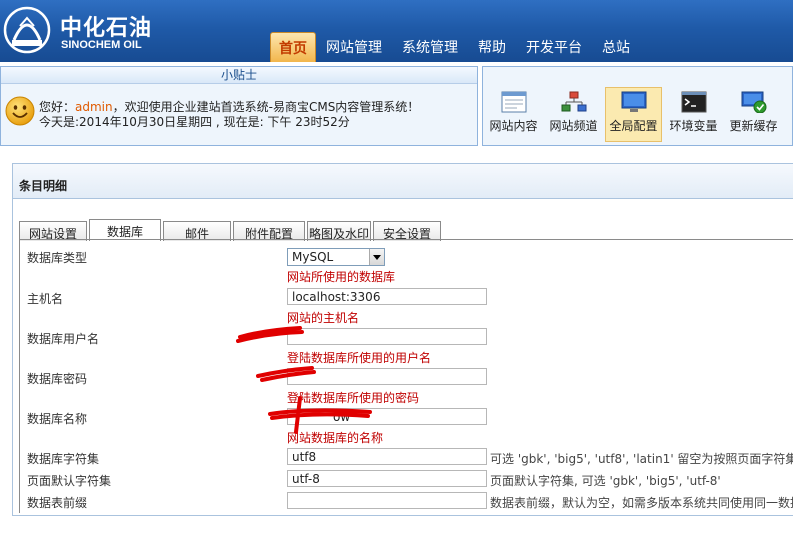 The image size is (793, 545). I want to click on db-type-hint: 网站所使用的数据库, so click(341, 277).